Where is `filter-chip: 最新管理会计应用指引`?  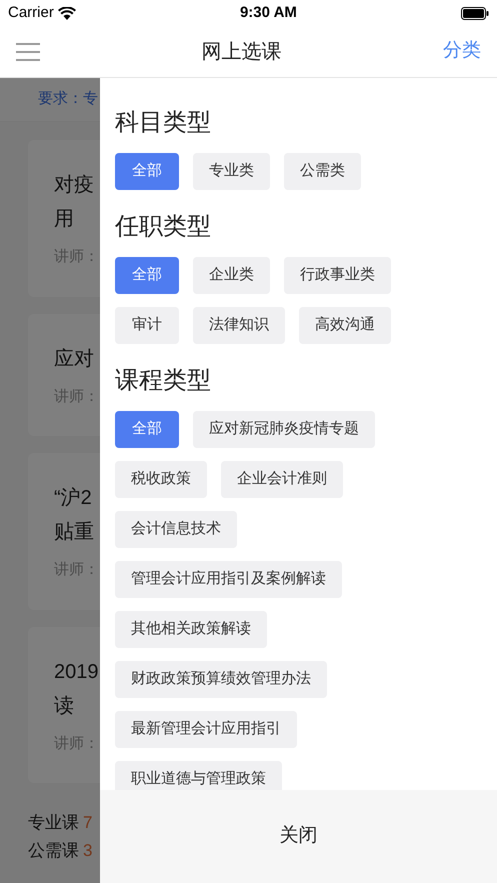 filter-chip: 最新管理会计应用指引 is located at coordinates (206, 729).